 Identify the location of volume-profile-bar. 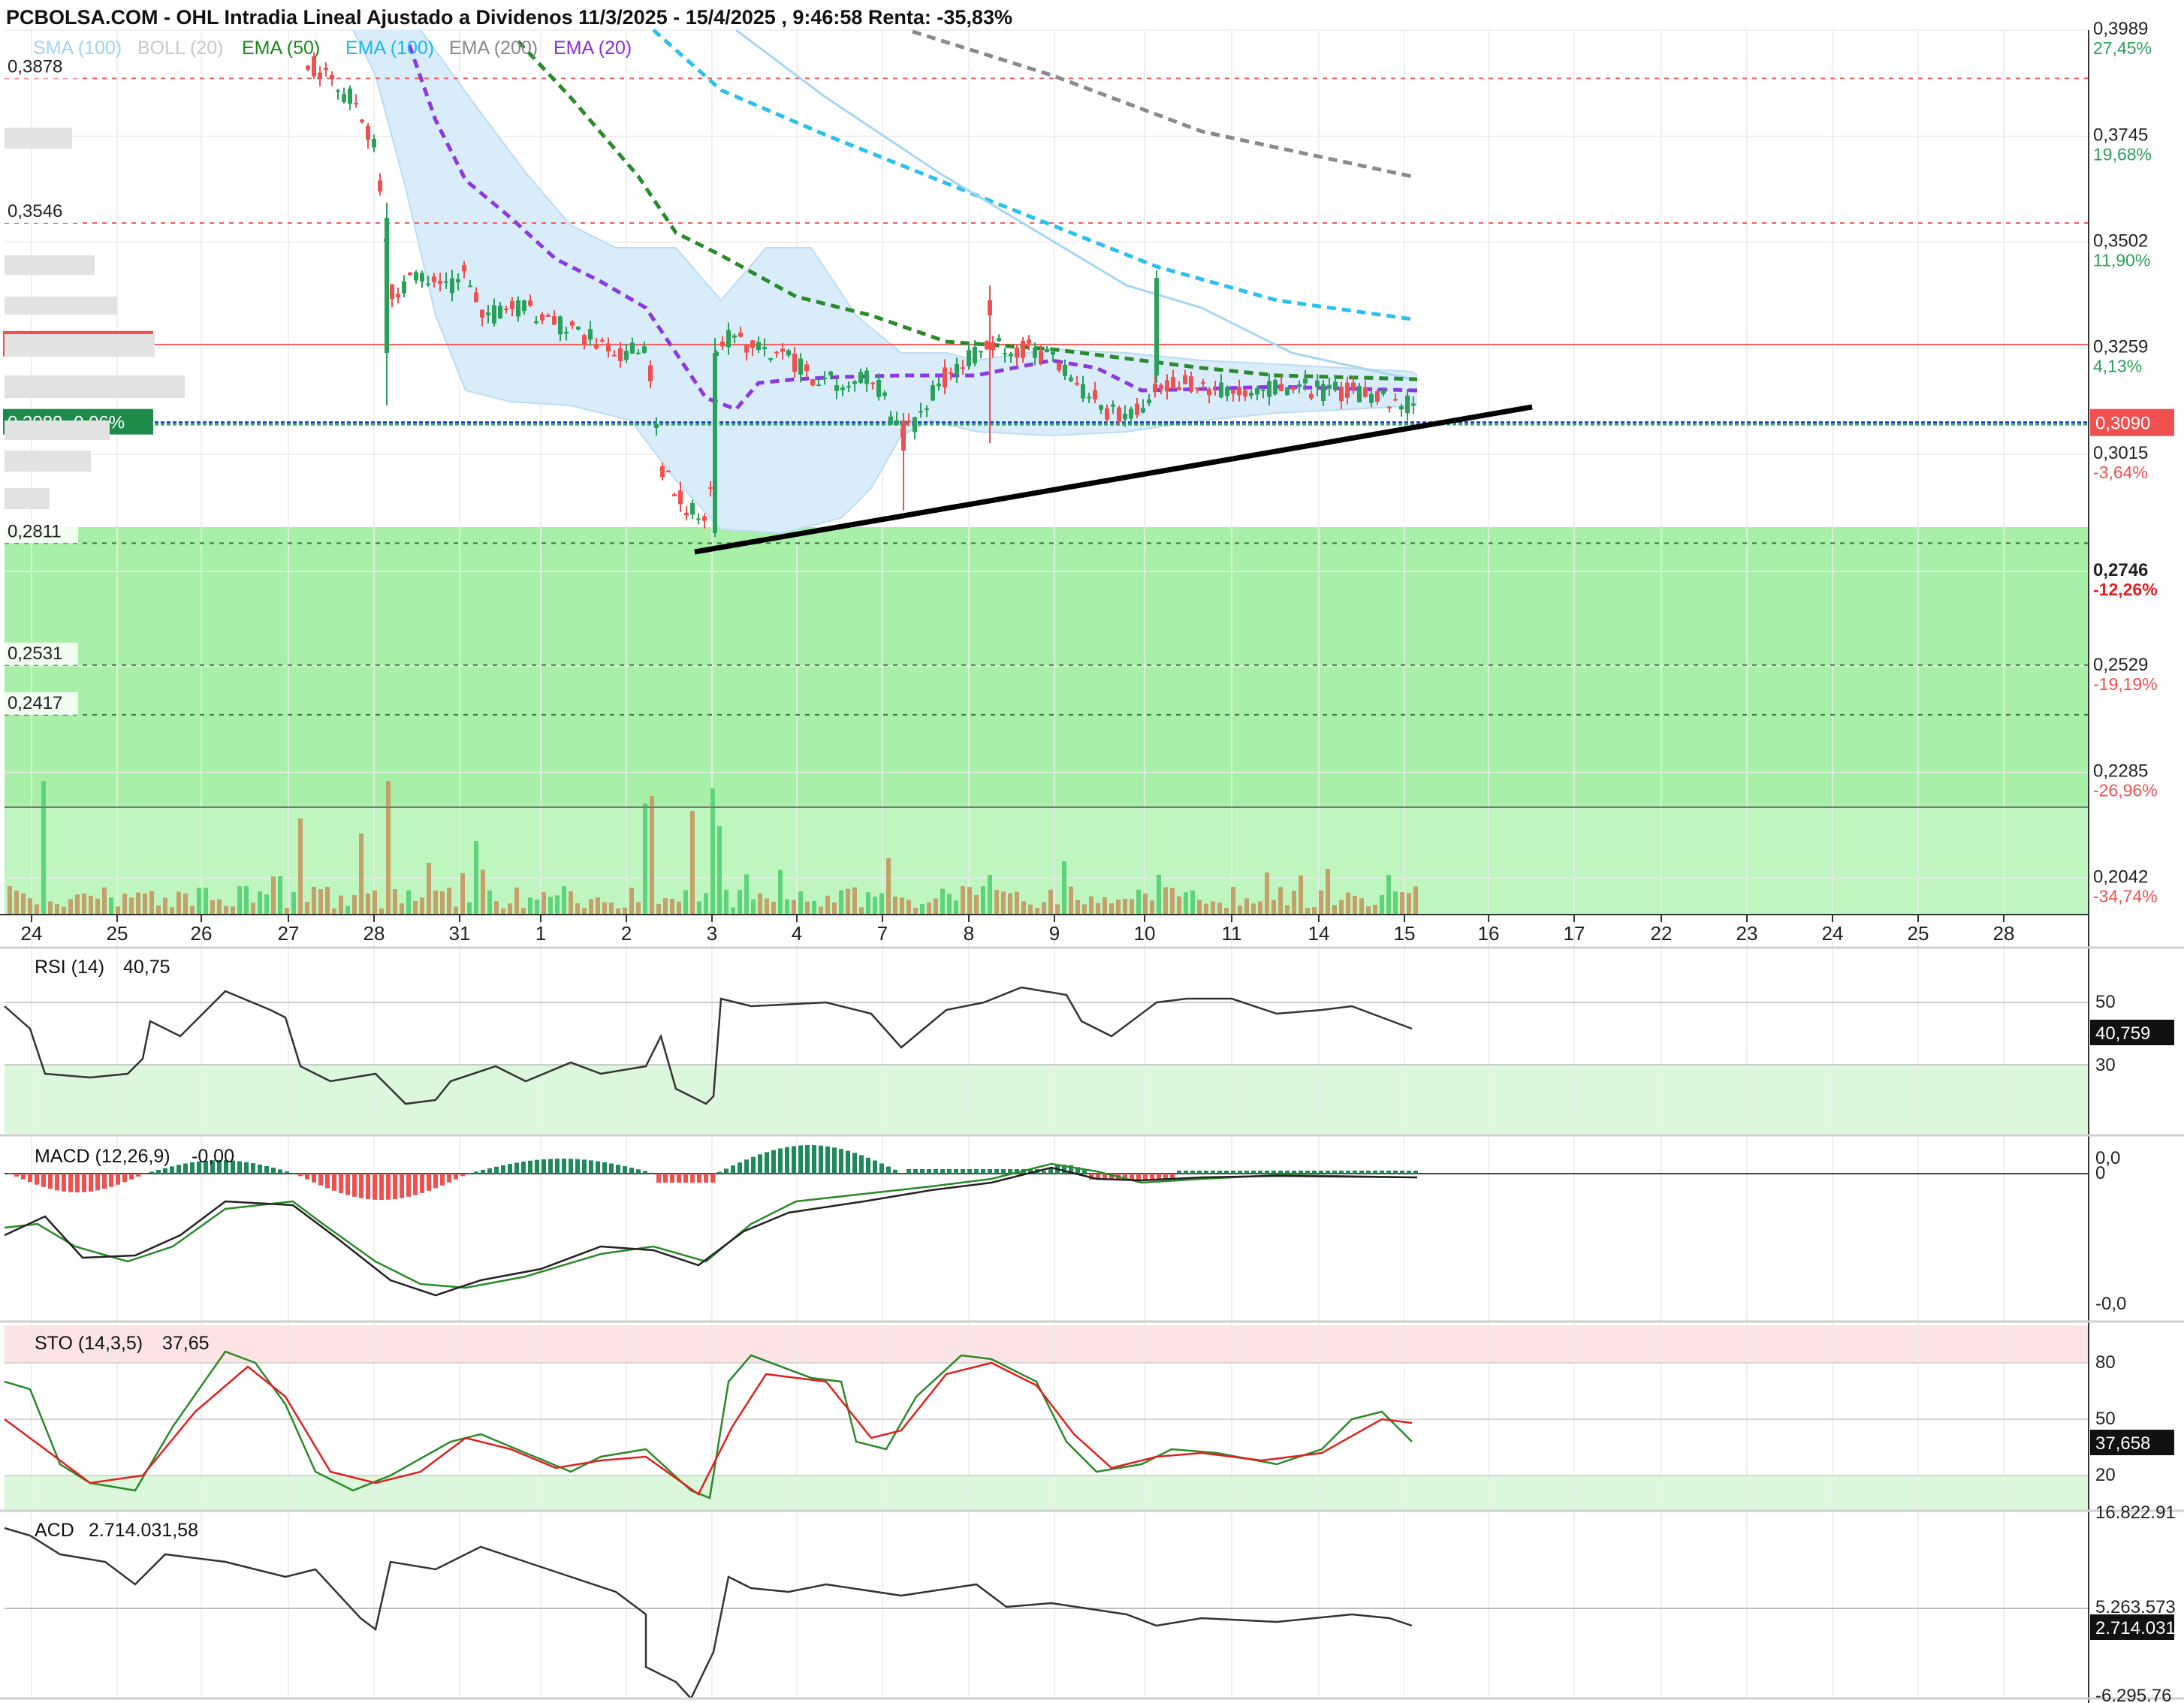
(48, 462).